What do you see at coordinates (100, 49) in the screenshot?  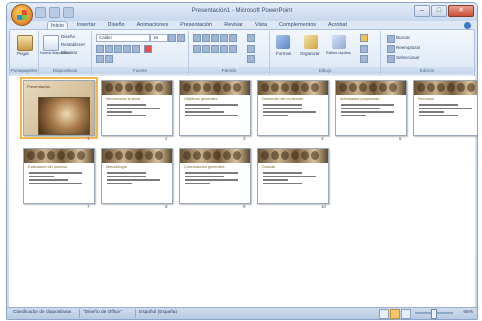 I see `bold-icon` at bounding box center [100, 49].